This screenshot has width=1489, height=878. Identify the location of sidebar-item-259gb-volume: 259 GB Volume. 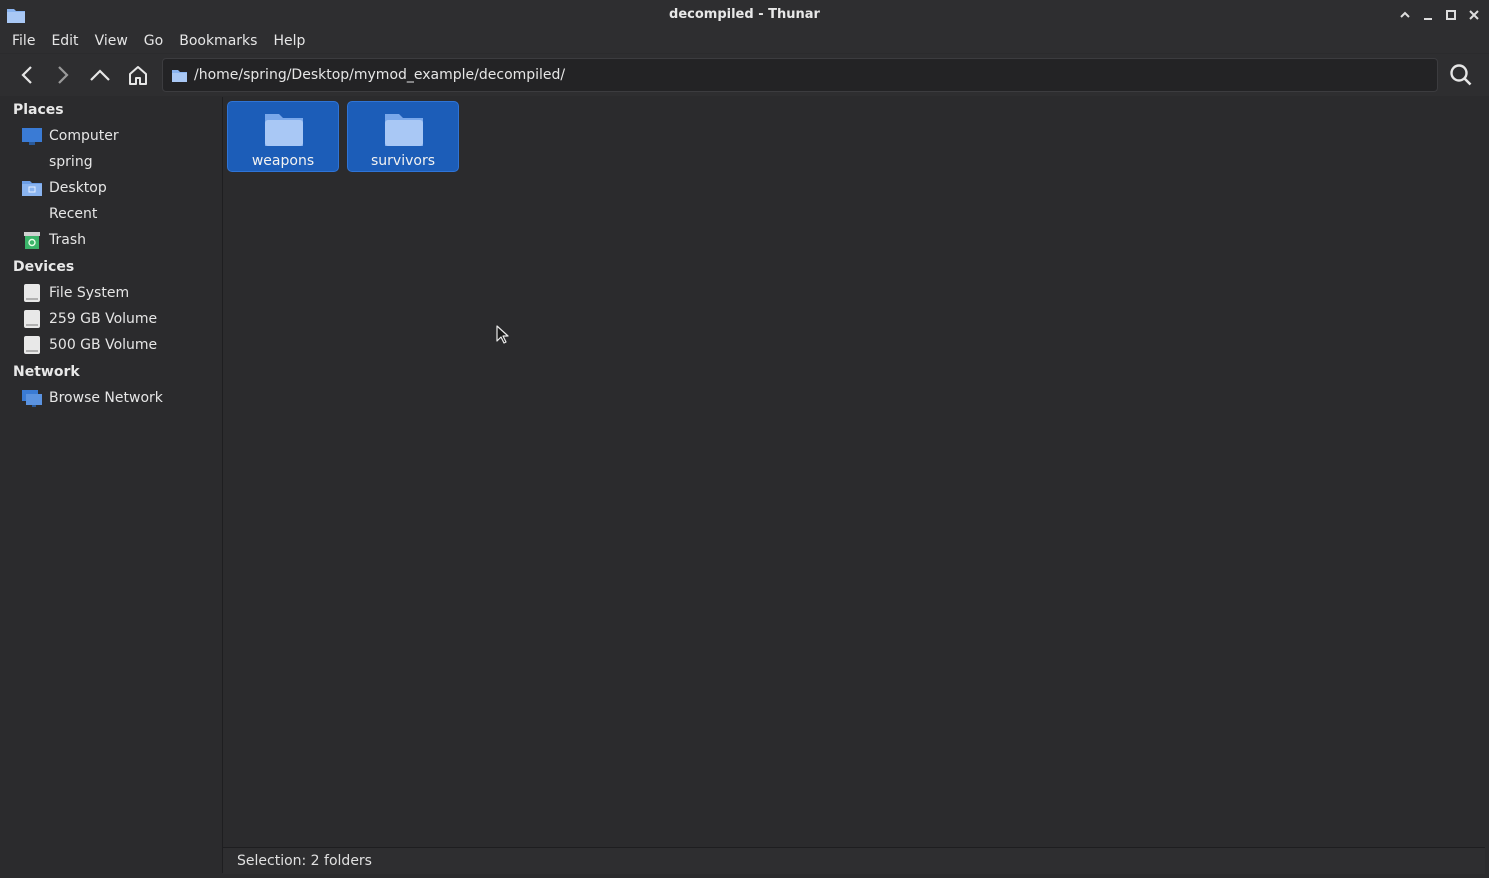
(119, 319).